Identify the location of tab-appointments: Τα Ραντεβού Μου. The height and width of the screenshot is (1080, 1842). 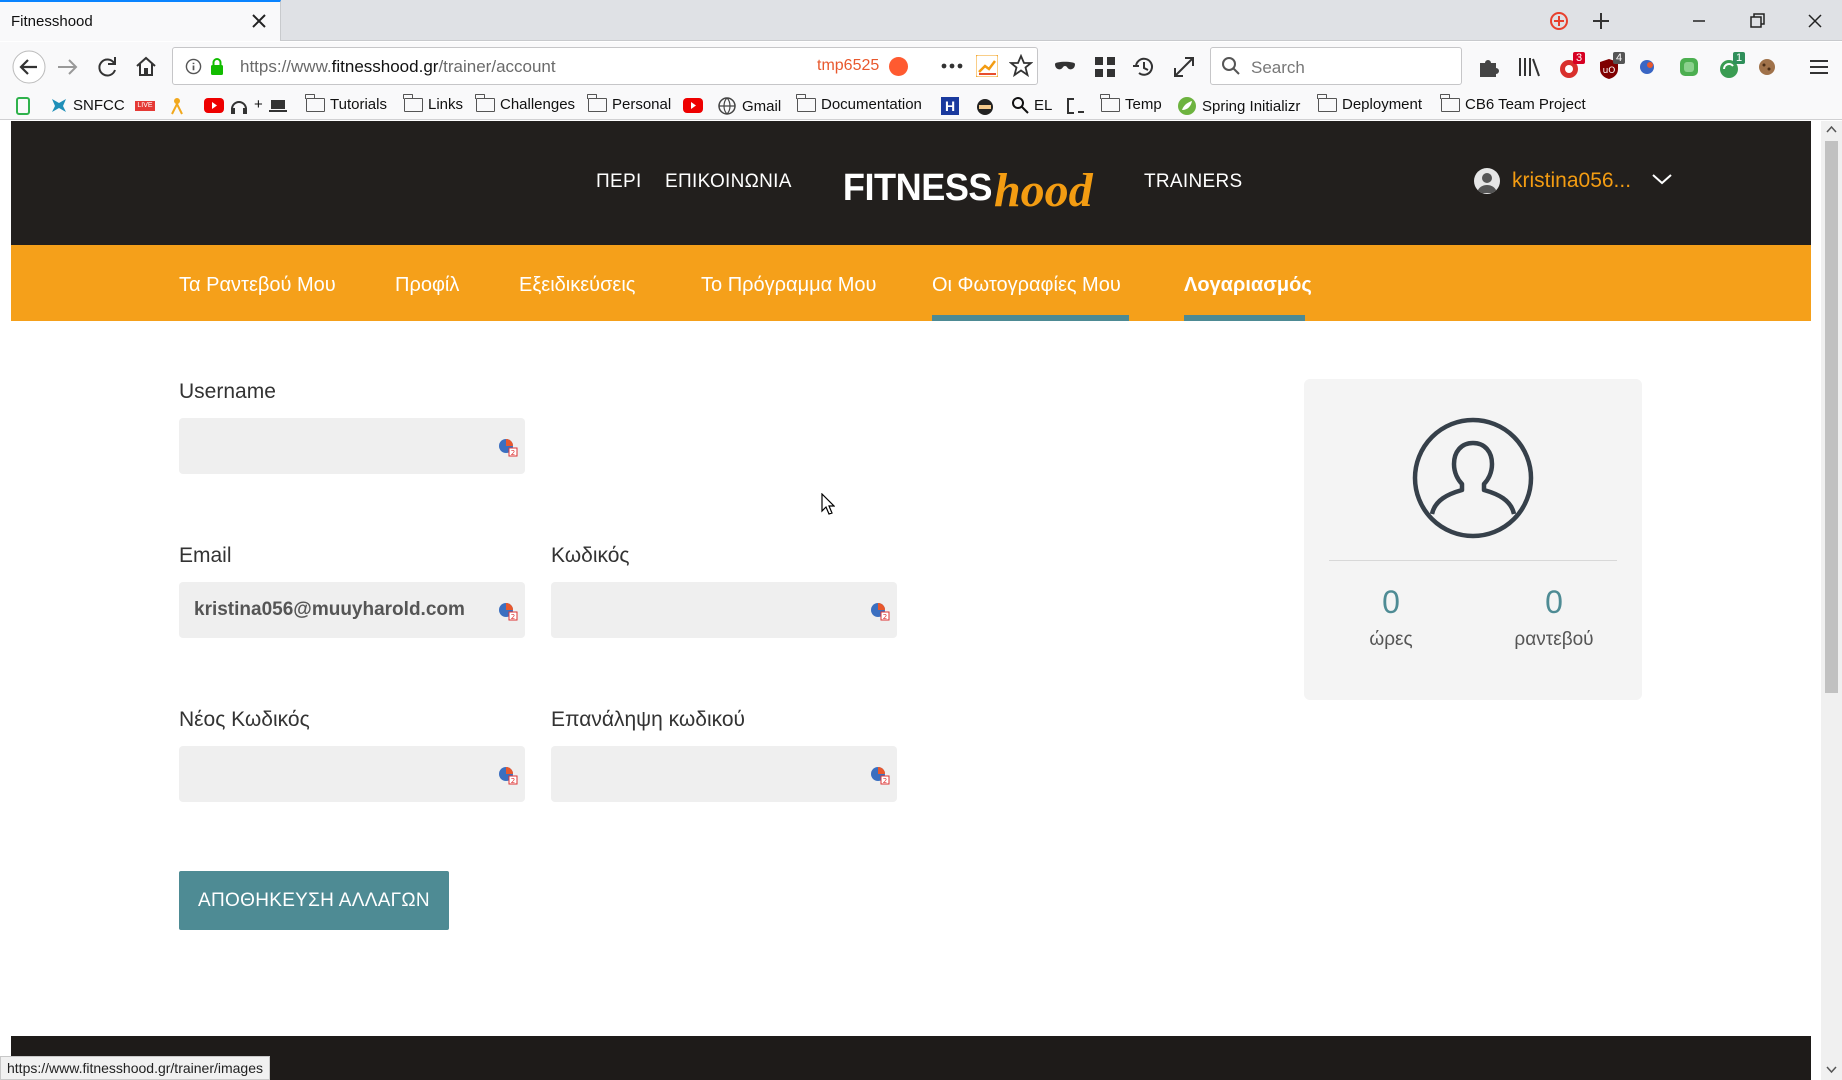
(257, 285).